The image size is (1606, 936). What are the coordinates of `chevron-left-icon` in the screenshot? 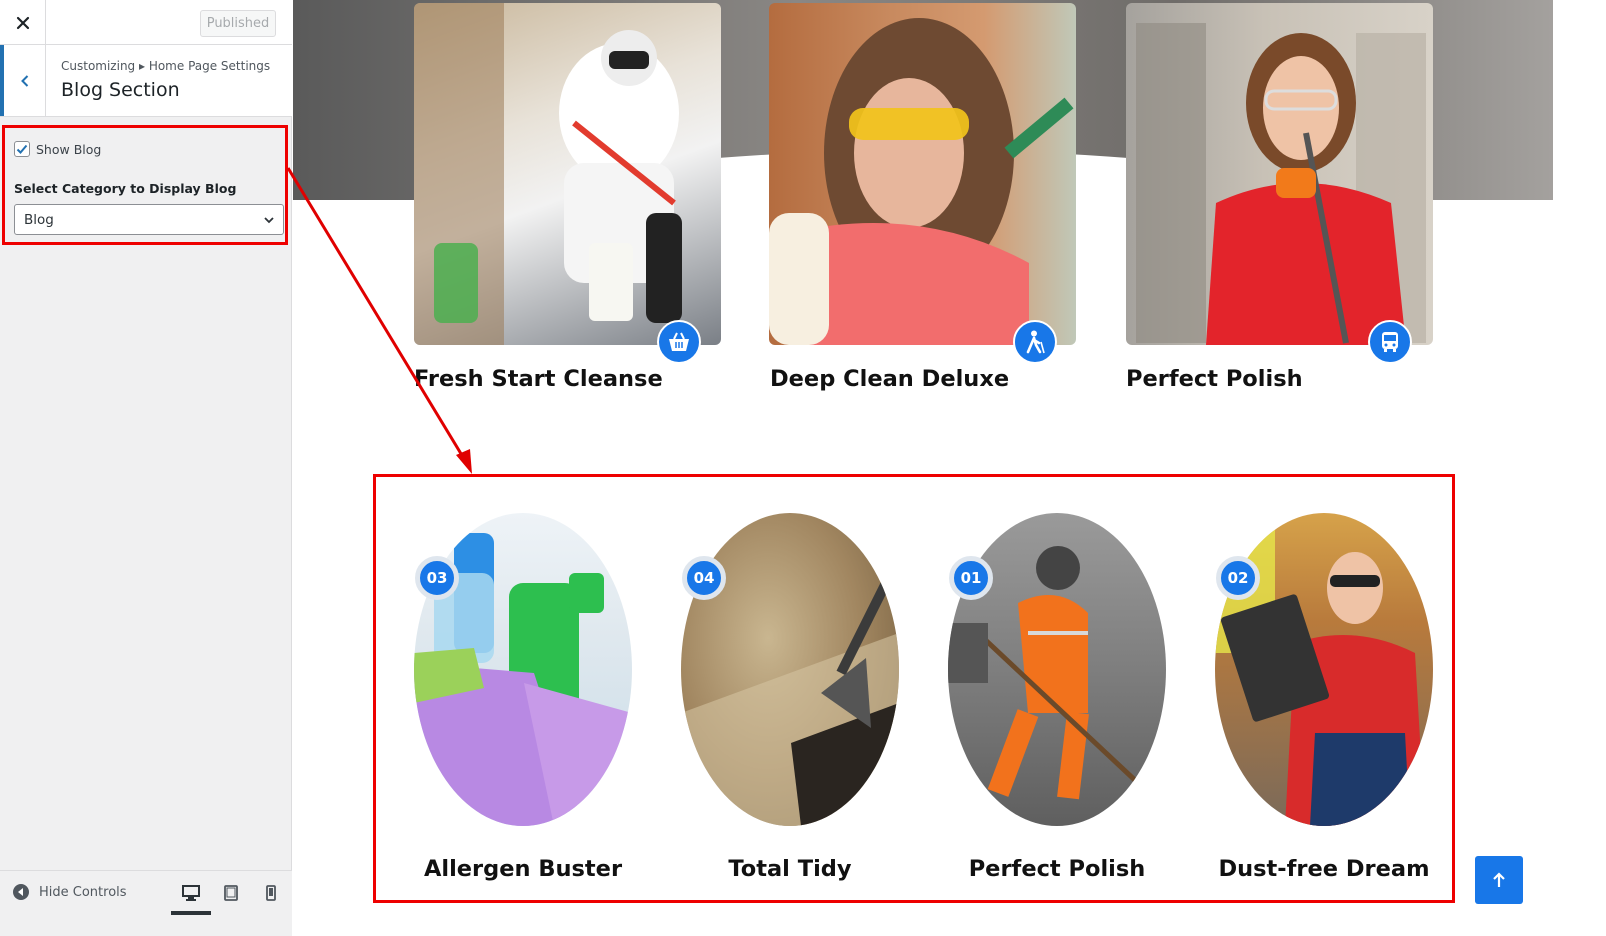 It's located at (24, 80).